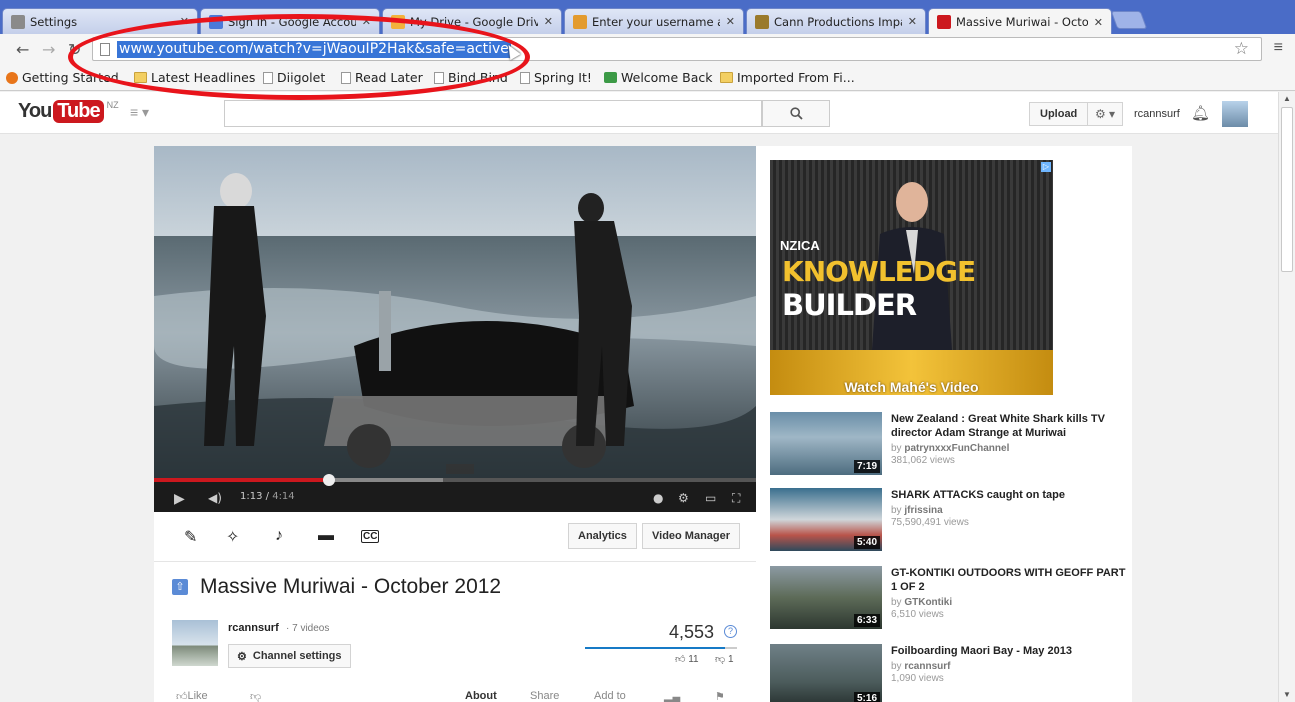 The image size is (1295, 702). What do you see at coordinates (826, 673) in the screenshot?
I see `related-thumbnail: 5:16` at bounding box center [826, 673].